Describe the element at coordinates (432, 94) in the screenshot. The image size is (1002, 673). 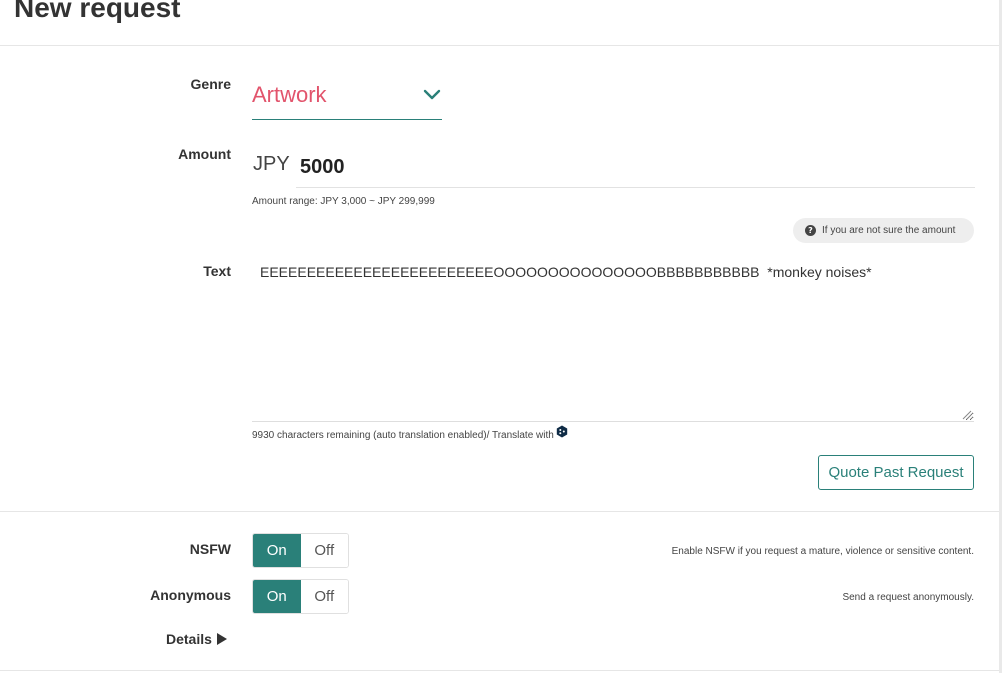
I see `chevron-down-icon` at that location.